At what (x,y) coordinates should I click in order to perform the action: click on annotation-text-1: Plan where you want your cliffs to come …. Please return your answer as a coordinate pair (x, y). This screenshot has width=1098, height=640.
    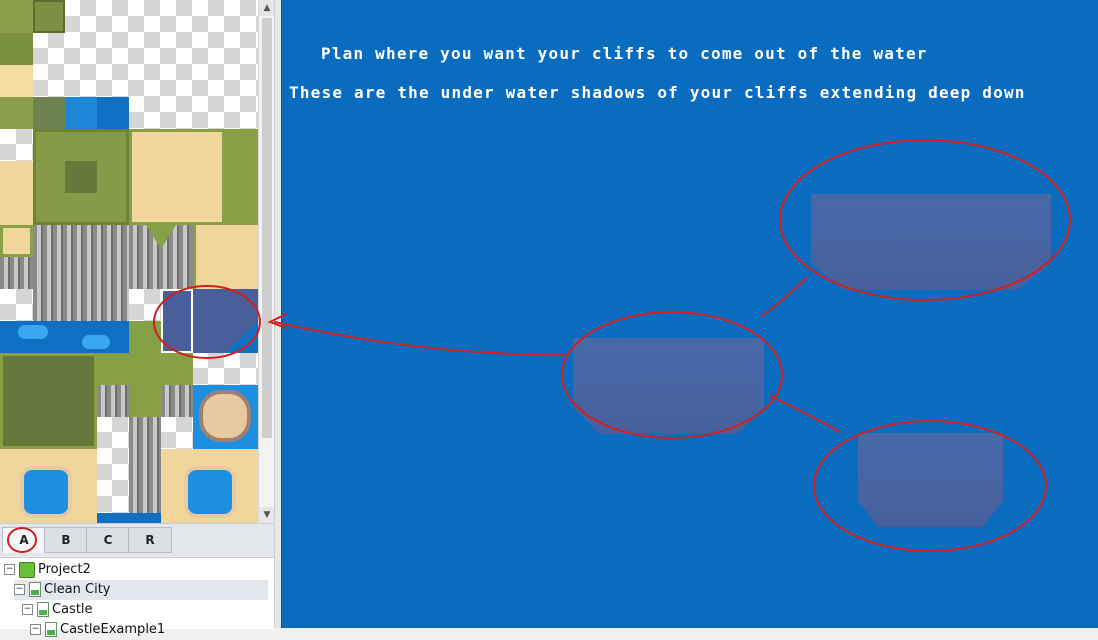
    Looking at the image, I should click on (624, 53).